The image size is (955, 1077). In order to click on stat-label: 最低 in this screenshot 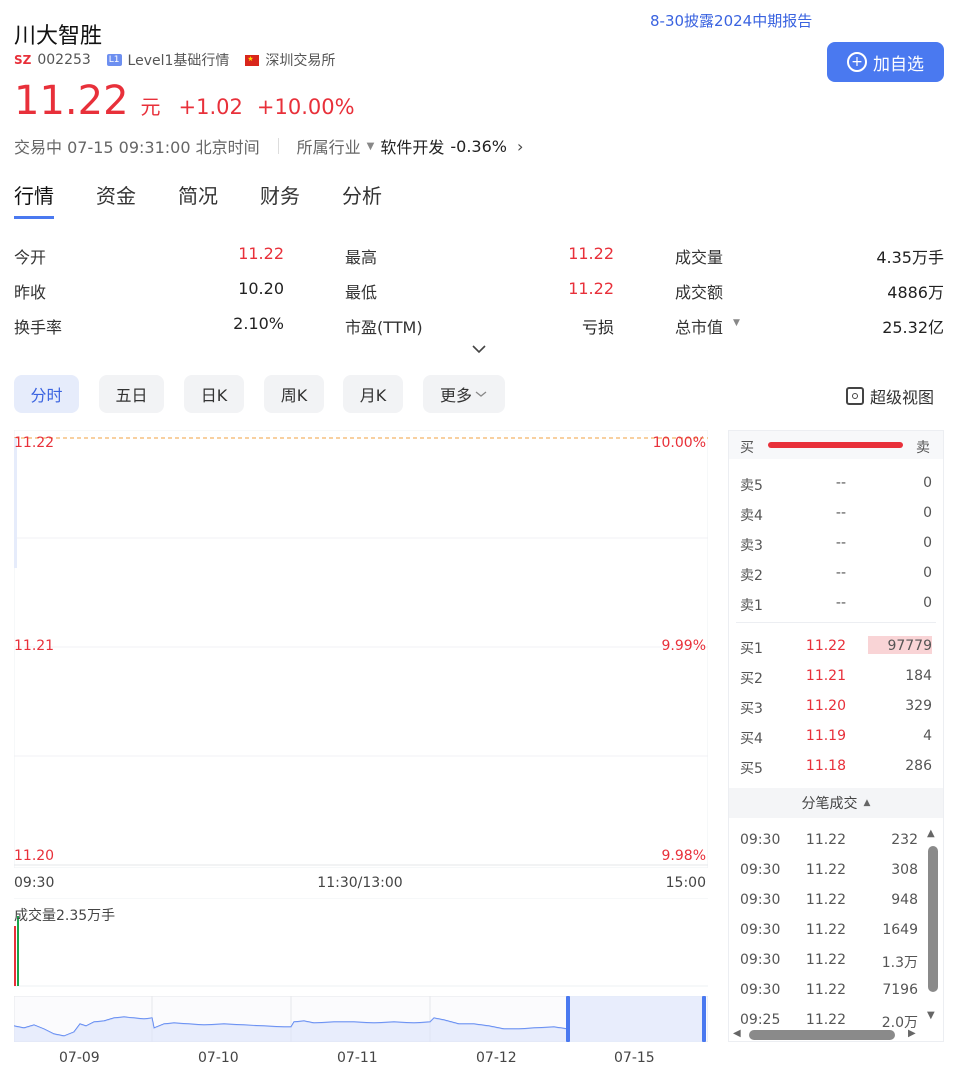, I will do `click(361, 292)`.